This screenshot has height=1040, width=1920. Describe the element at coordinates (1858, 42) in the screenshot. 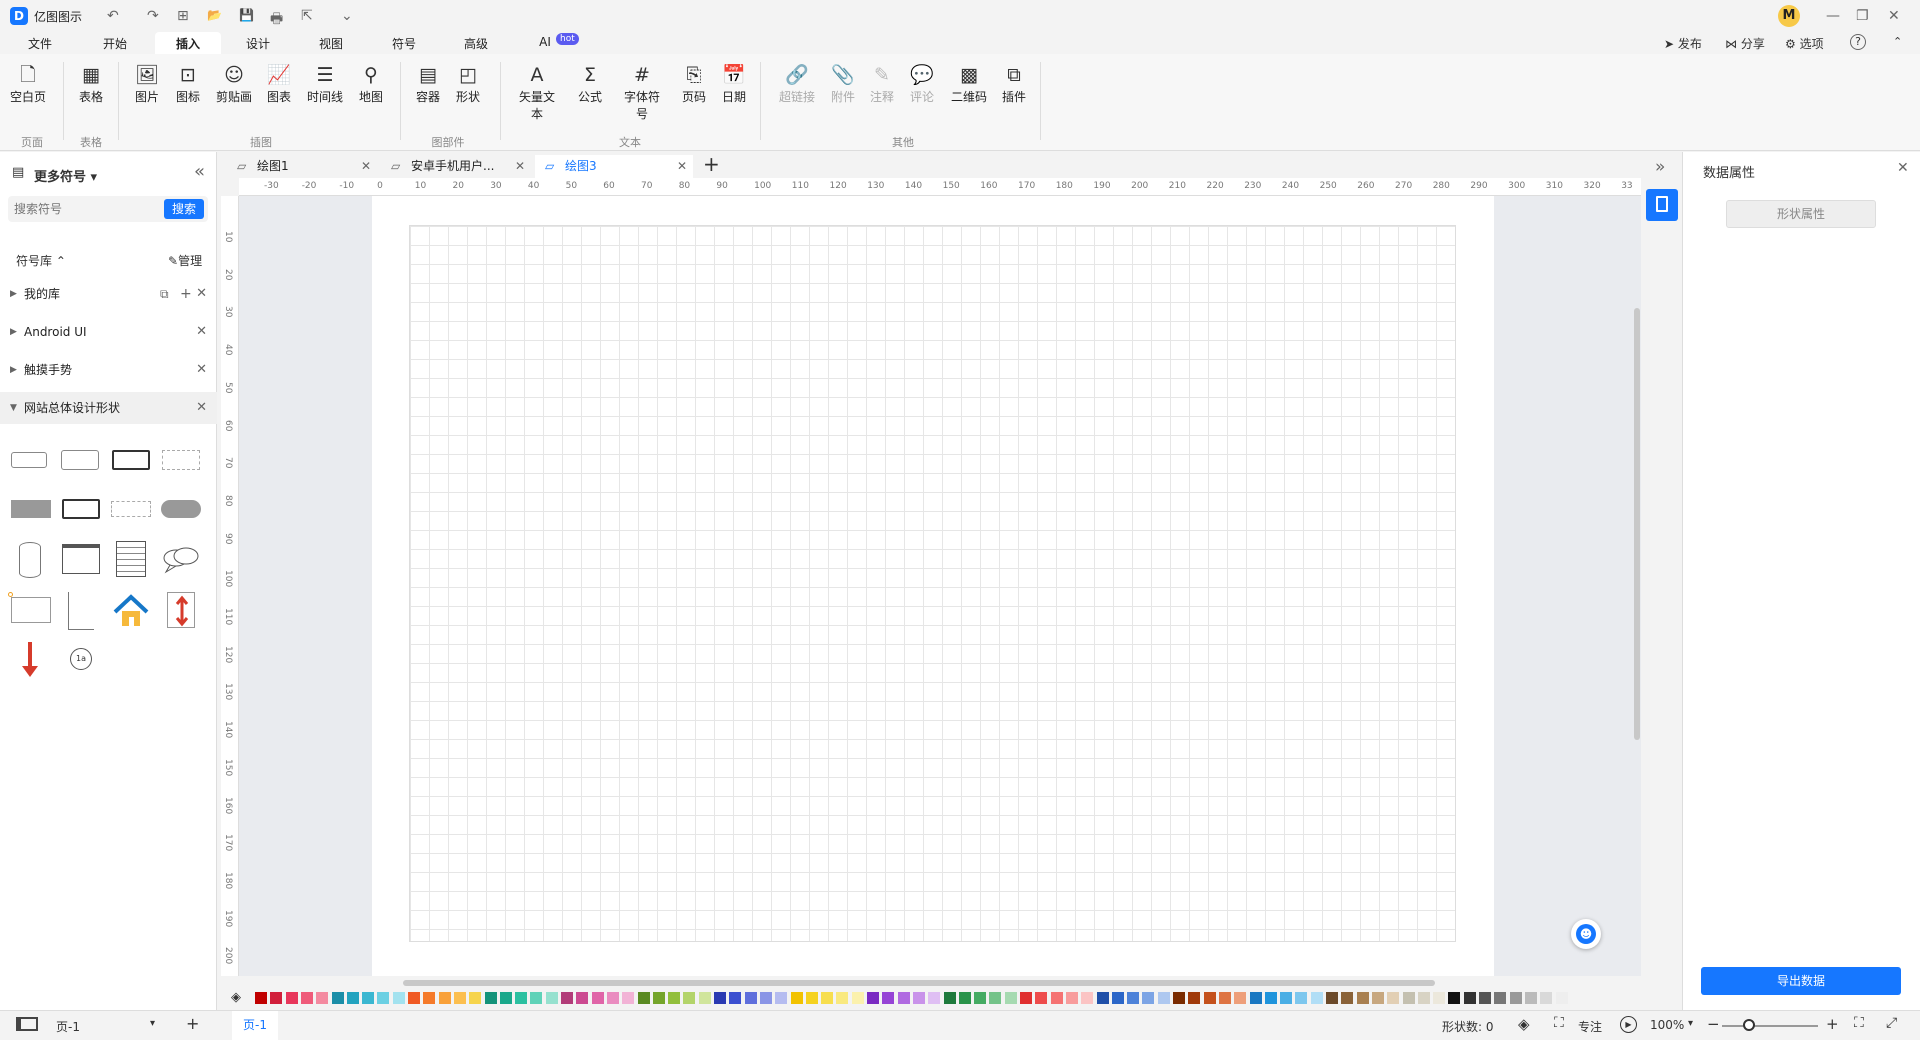

I see `help-button: ?` at that location.